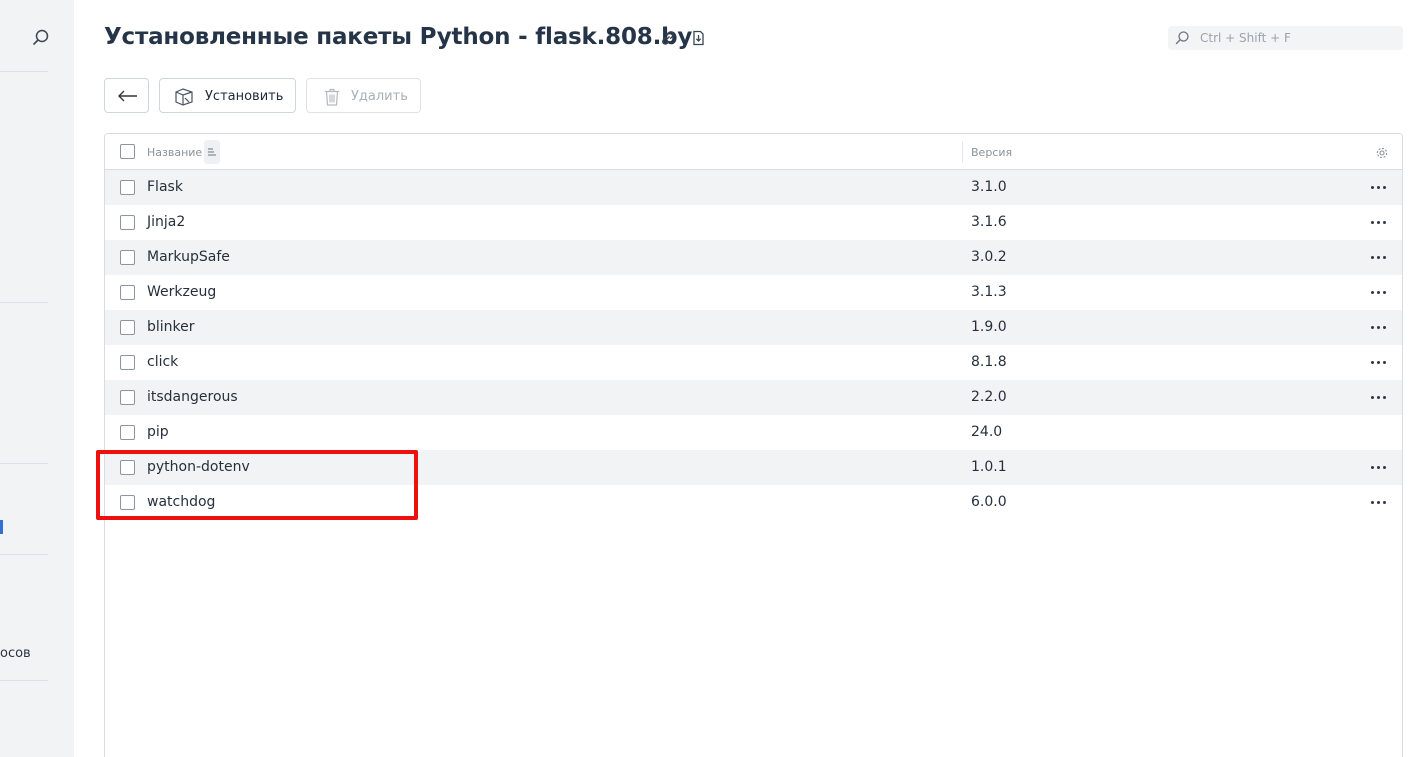 The width and height of the screenshot is (1424, 757). I want to click on table-row: blinker 1.9.0, so click(753, 327).